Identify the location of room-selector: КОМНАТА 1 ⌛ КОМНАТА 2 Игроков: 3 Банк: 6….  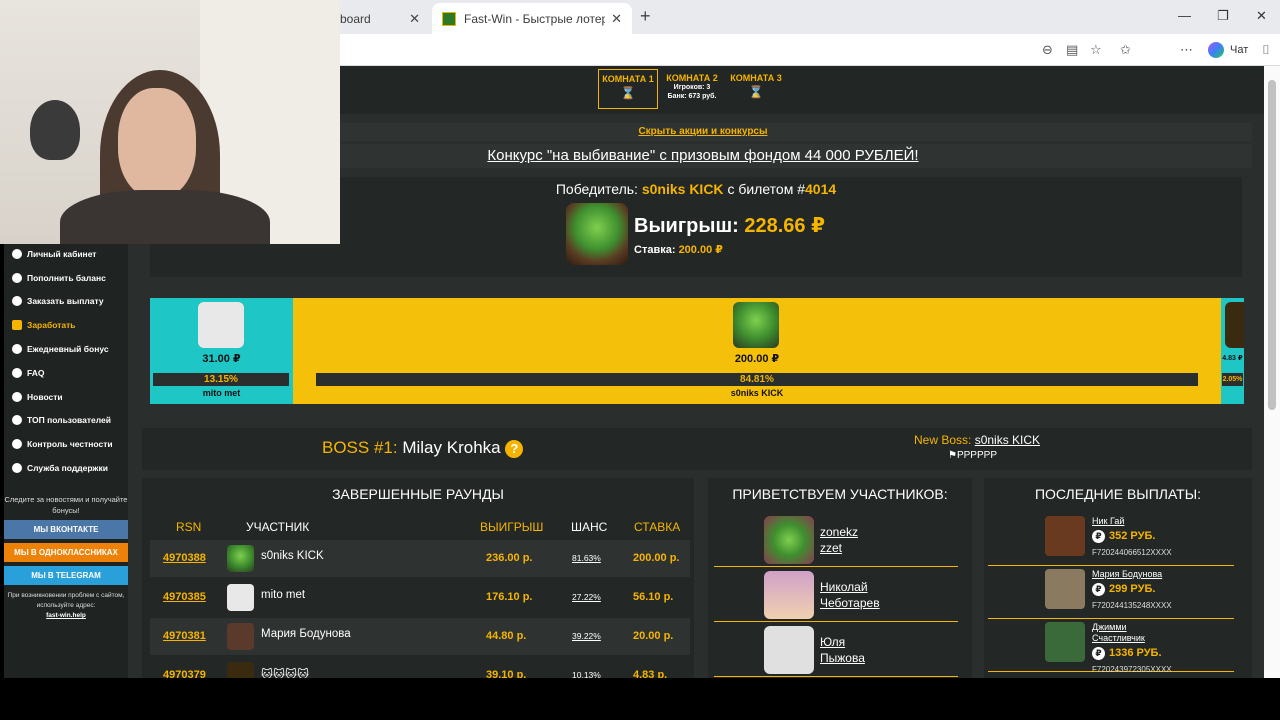
(692, 89).